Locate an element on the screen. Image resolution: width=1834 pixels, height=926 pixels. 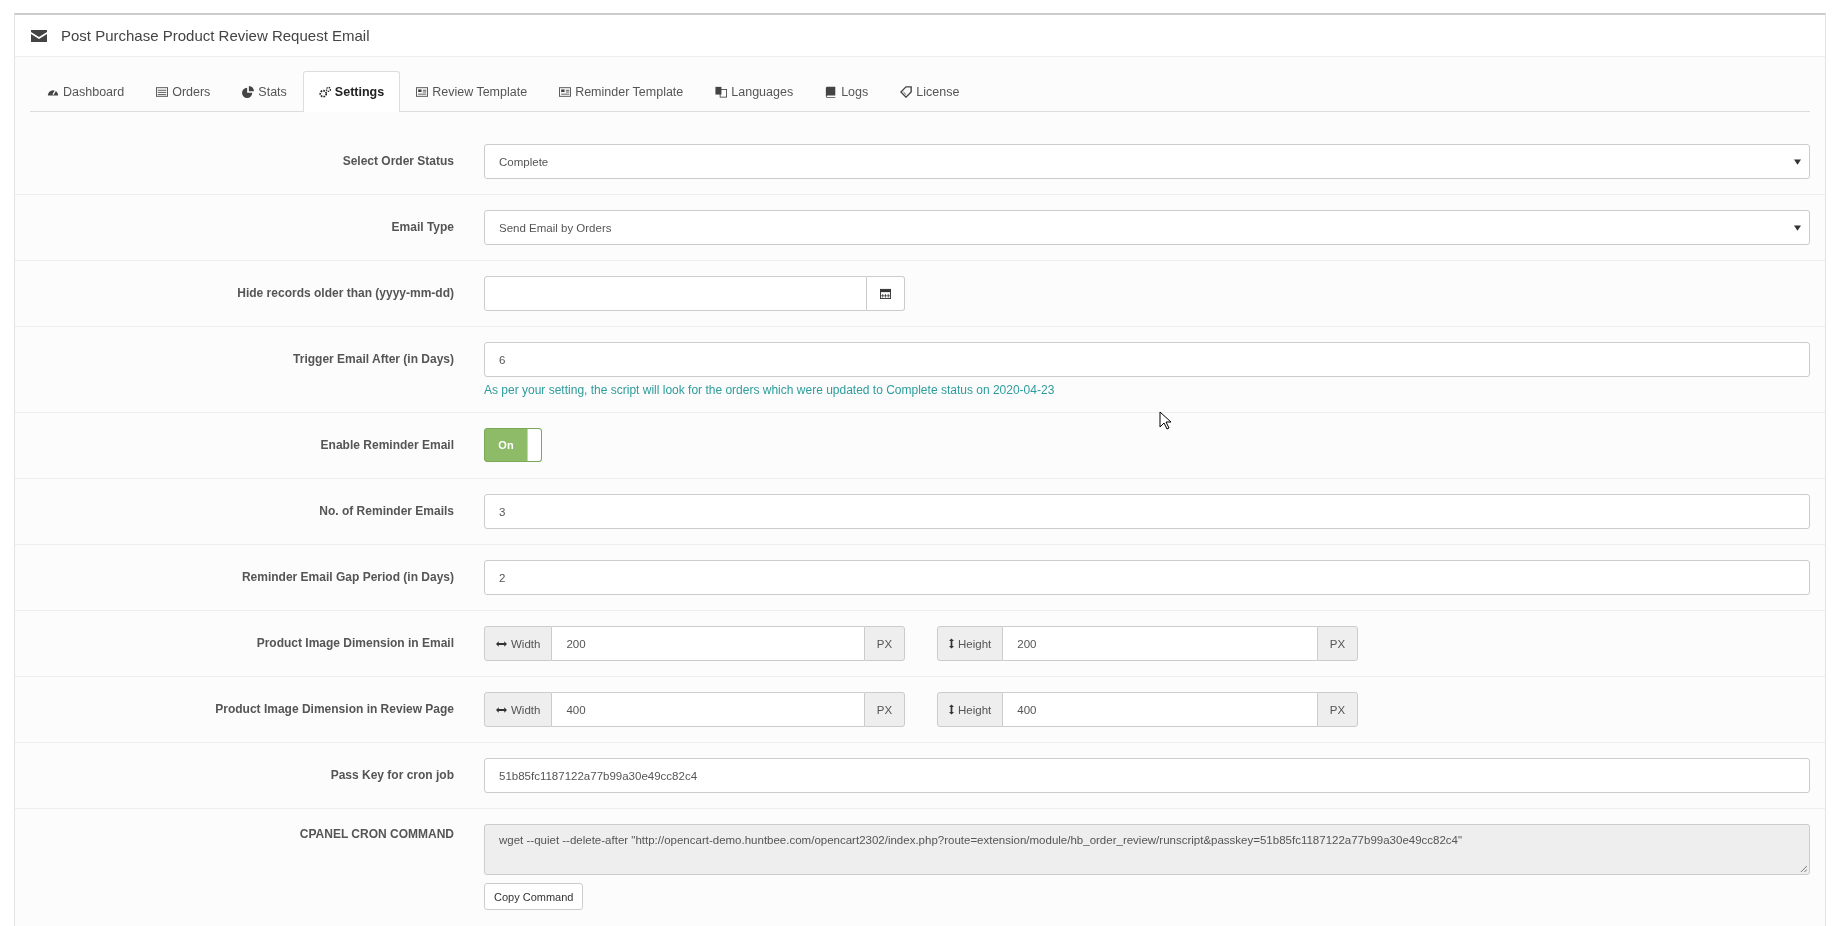
help-text: As per your setting, the script will look for the orders which were updated to Complete status on 2020-04-23 is located at coordinates (770, 390).